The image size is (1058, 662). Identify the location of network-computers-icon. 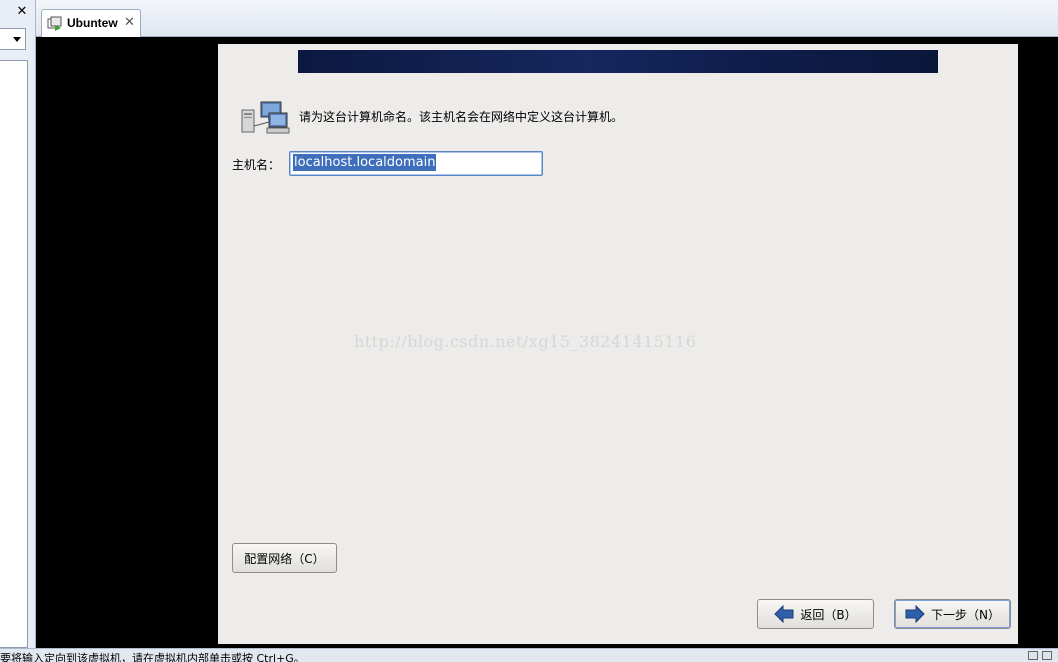
(265, 117).